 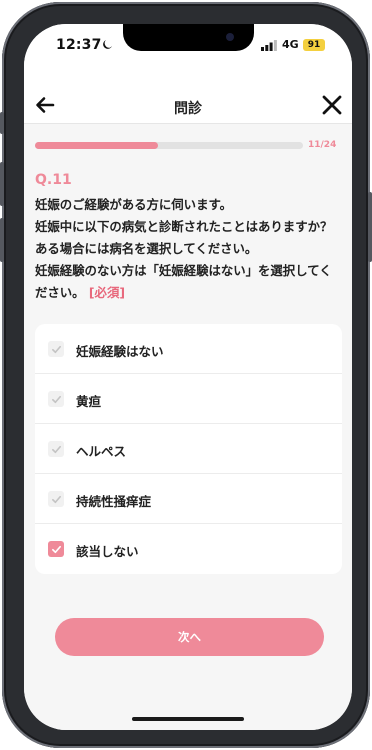 What do you see at coordinates (188, 96) in the screenshot?
I see `nav-bar: 問診` at bounding box center [188, 96].